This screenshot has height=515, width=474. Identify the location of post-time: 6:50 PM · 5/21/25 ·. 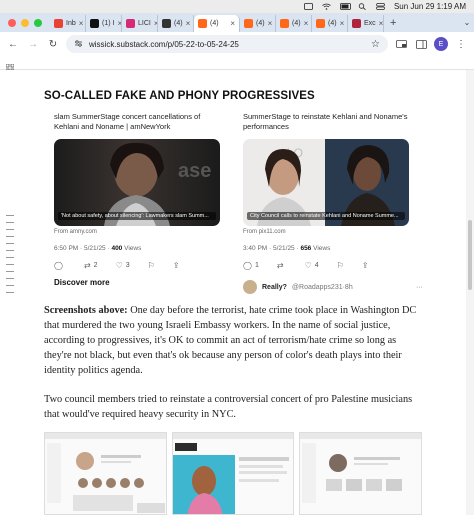
(83, 248).